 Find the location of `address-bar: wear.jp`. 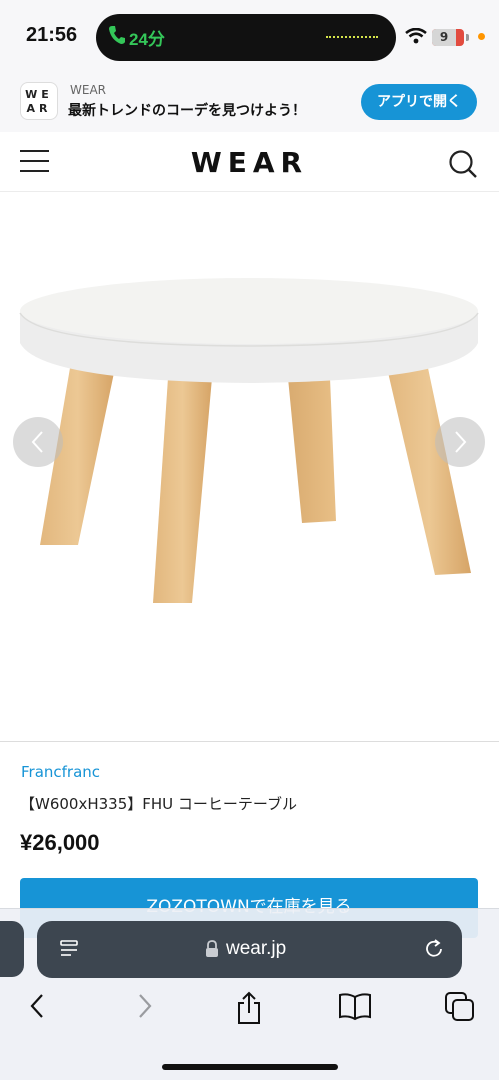

address-bar: wear.jp is located at coordinates (249, 949).